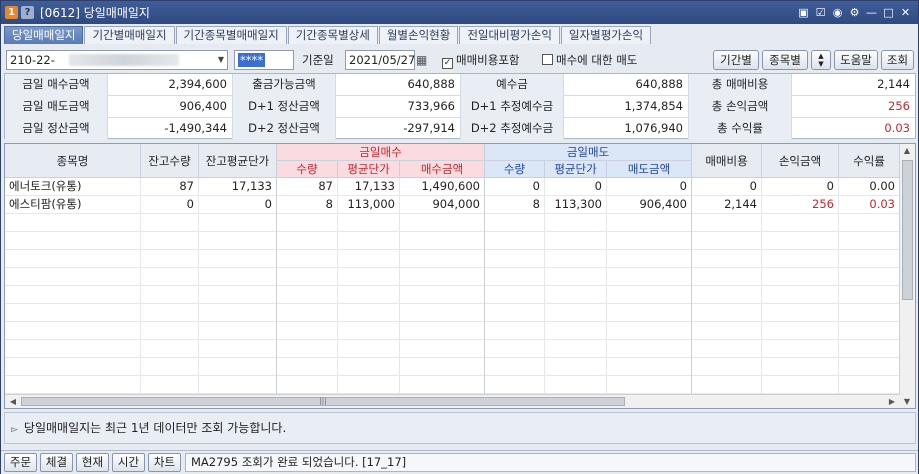 This screenshot has height=474, width=919. I want to click on stock-button: 종목별, so click(785, 60).